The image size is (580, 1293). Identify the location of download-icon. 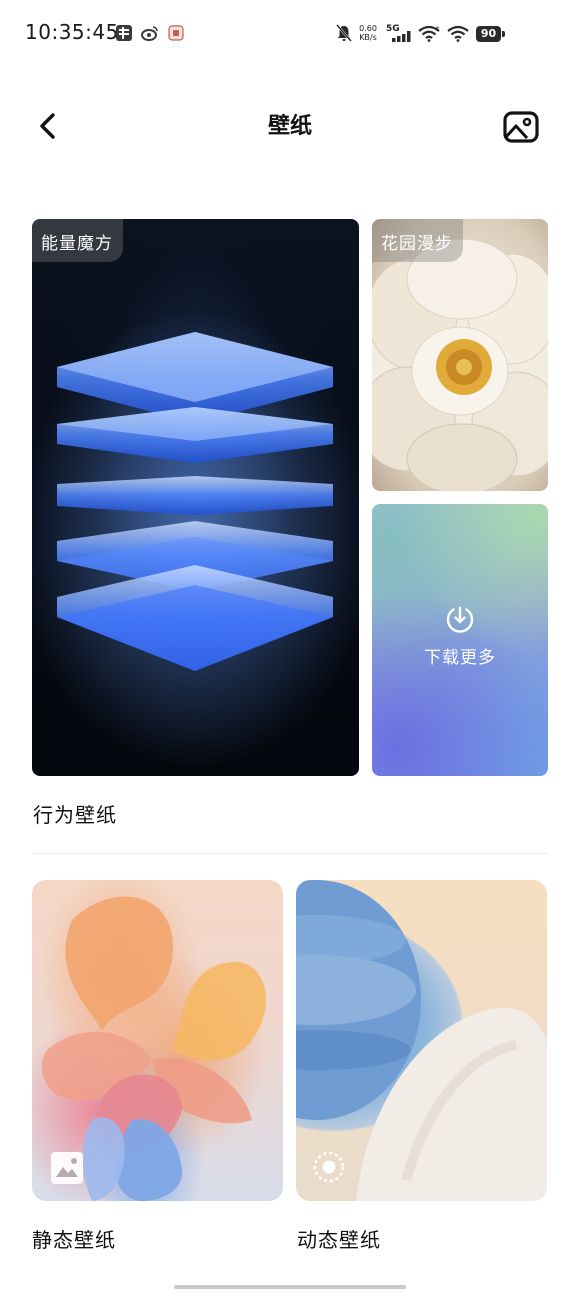
(460, 619).